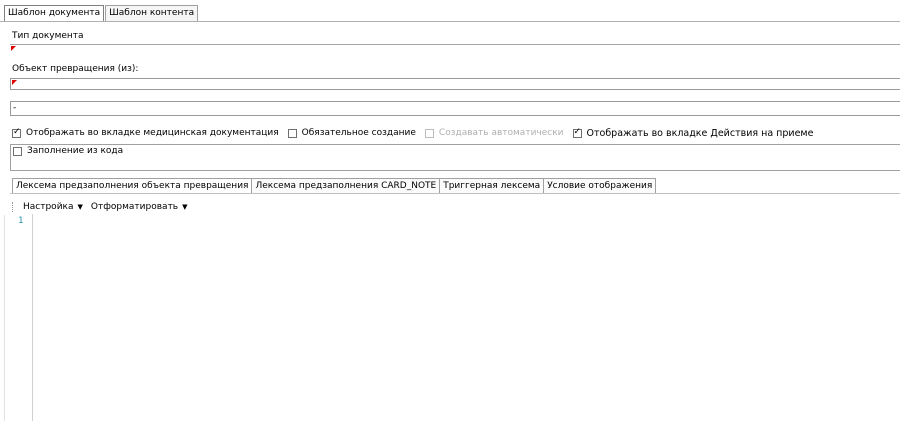 The image size is (900, 421). I want to click on checkbox-create-automatically-label: Создавать автоматически, so click(501, 133).